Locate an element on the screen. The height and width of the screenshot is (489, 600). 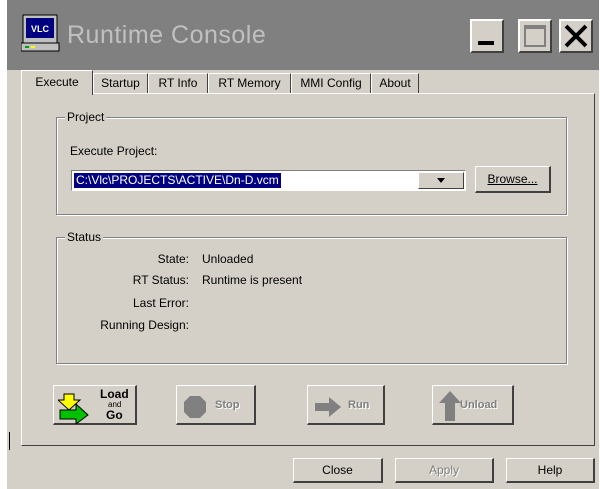
tab-about-label: About is located at coordinates (395, 83).